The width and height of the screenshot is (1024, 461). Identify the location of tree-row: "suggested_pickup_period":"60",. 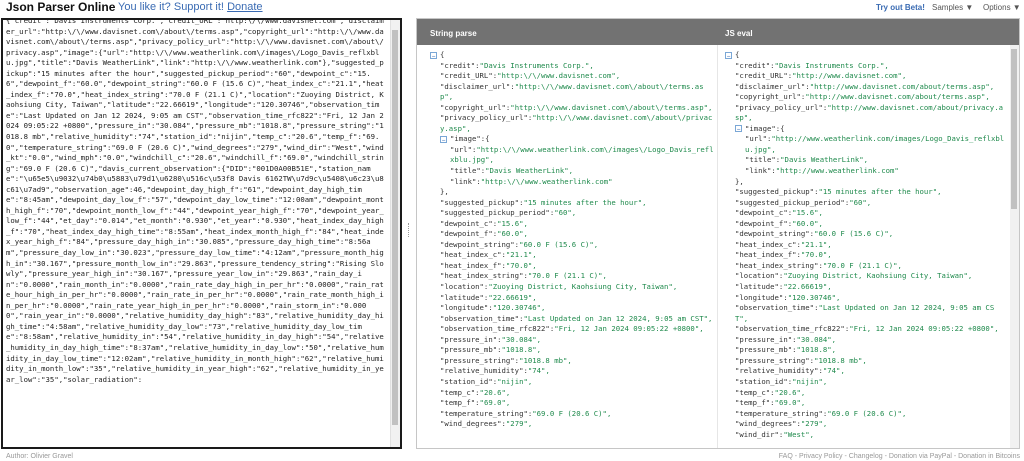
(572, 213).